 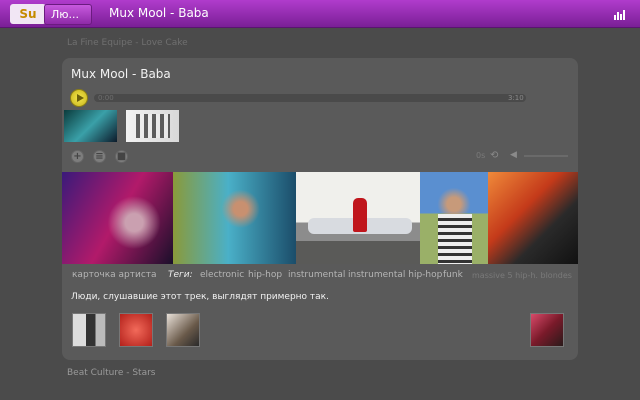 I want to click on previous-track-link: La Fine Equipe - Love Cake, so click(x=127, y=43).